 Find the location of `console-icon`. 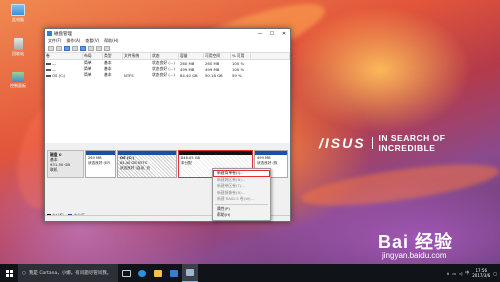

console-icon is located at coordinates (67, 48).